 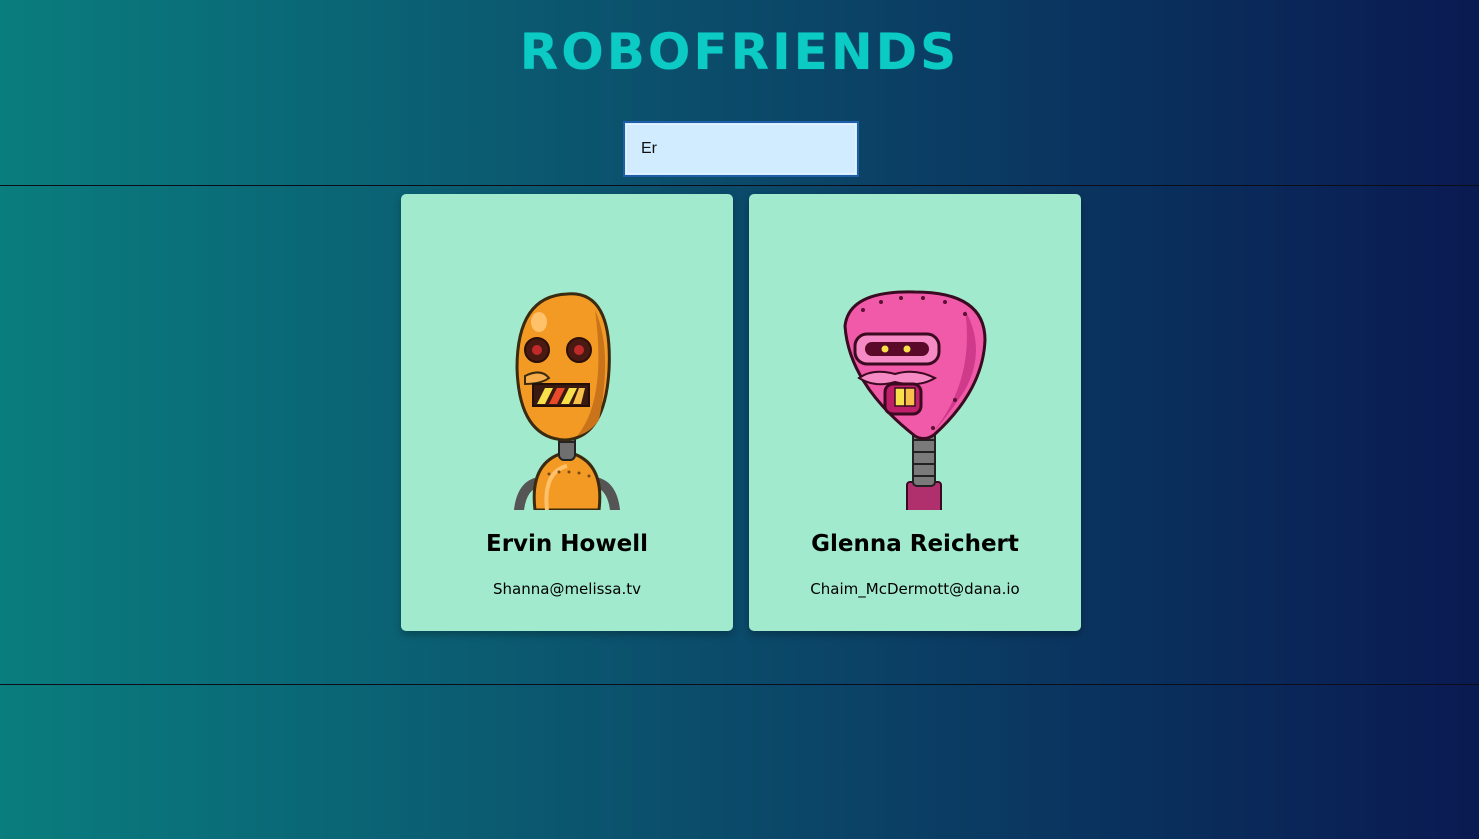 I want to click on orange-robot-icon, so click(x=567, y=401).